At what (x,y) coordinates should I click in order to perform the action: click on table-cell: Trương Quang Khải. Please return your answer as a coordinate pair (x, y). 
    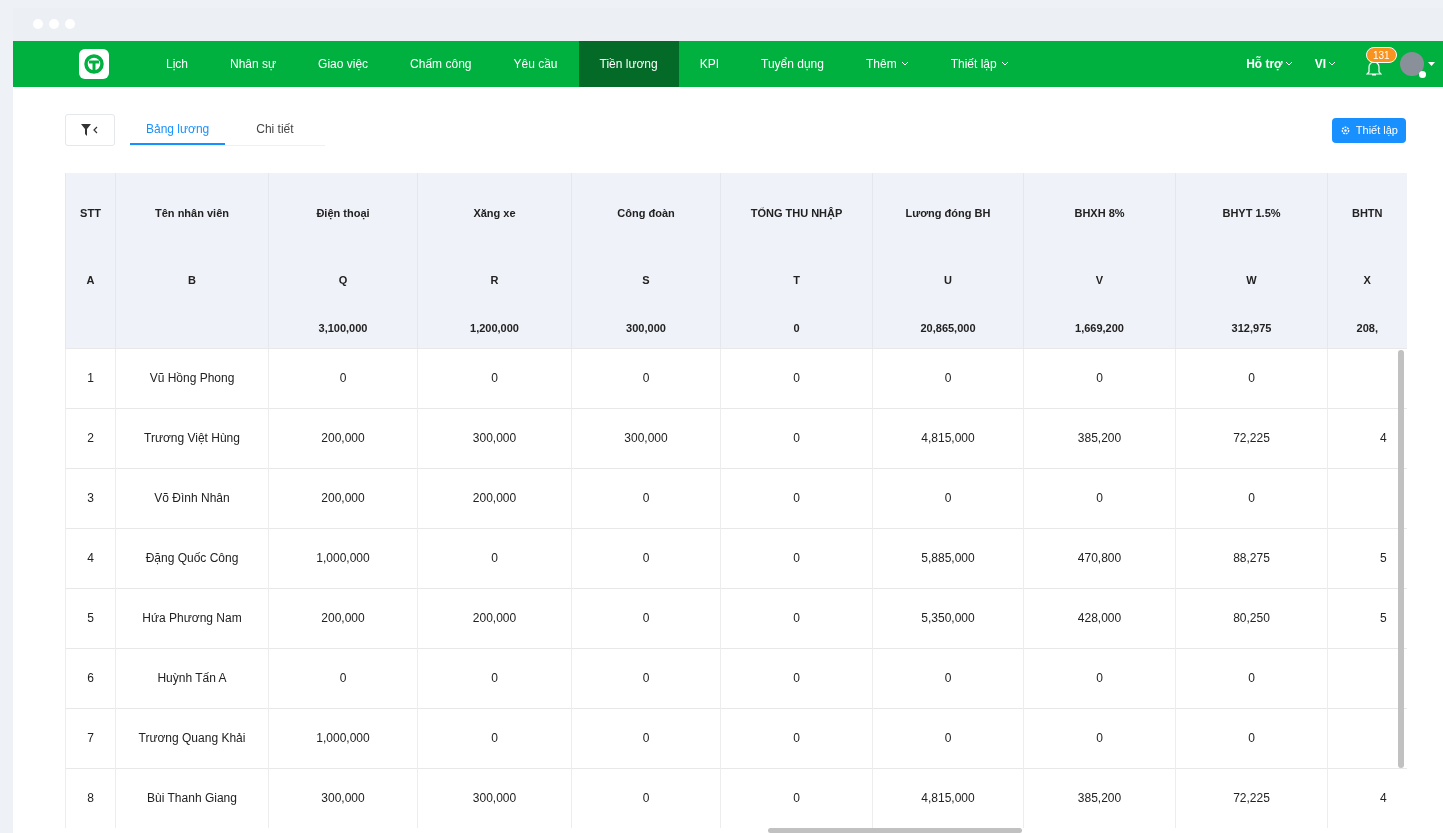
    Looking at the image, I should click on (192, 738).